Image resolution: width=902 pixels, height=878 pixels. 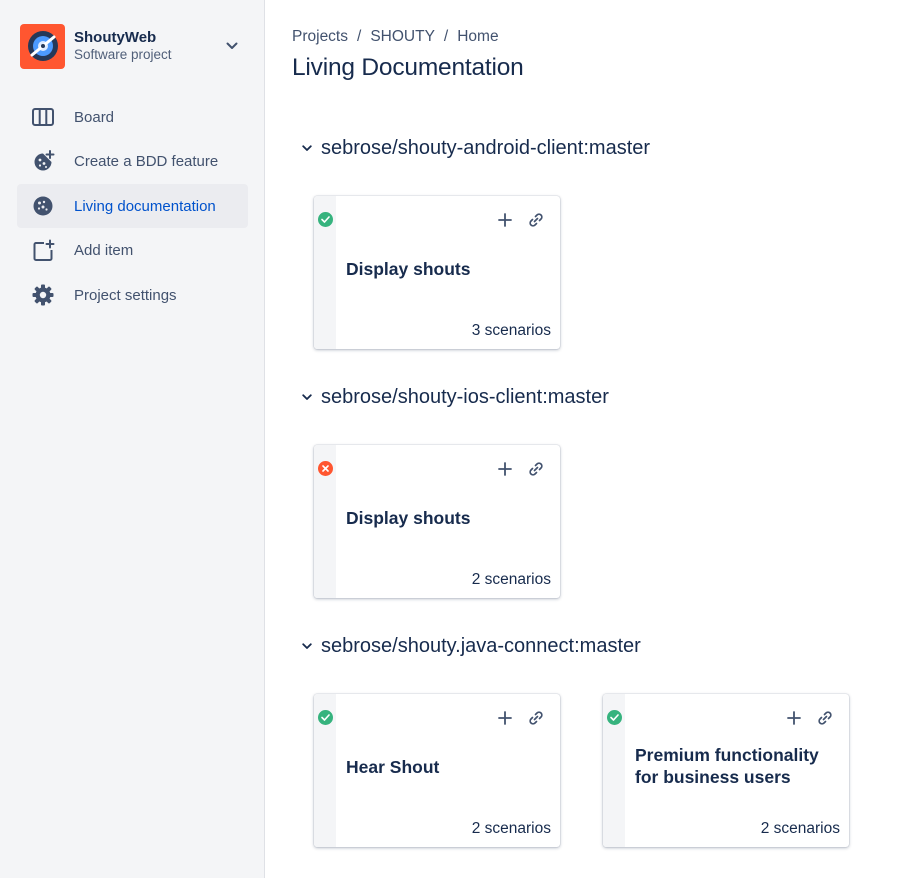 I want to click on project-type: Software project, so click(x=123, y=54).